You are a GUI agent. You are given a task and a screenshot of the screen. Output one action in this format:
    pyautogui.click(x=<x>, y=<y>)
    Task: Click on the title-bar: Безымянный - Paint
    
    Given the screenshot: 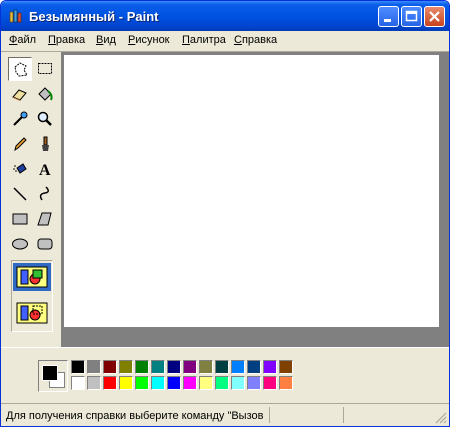 What is the action you would take?
    pyautogui.click(x=225, y=16)
    